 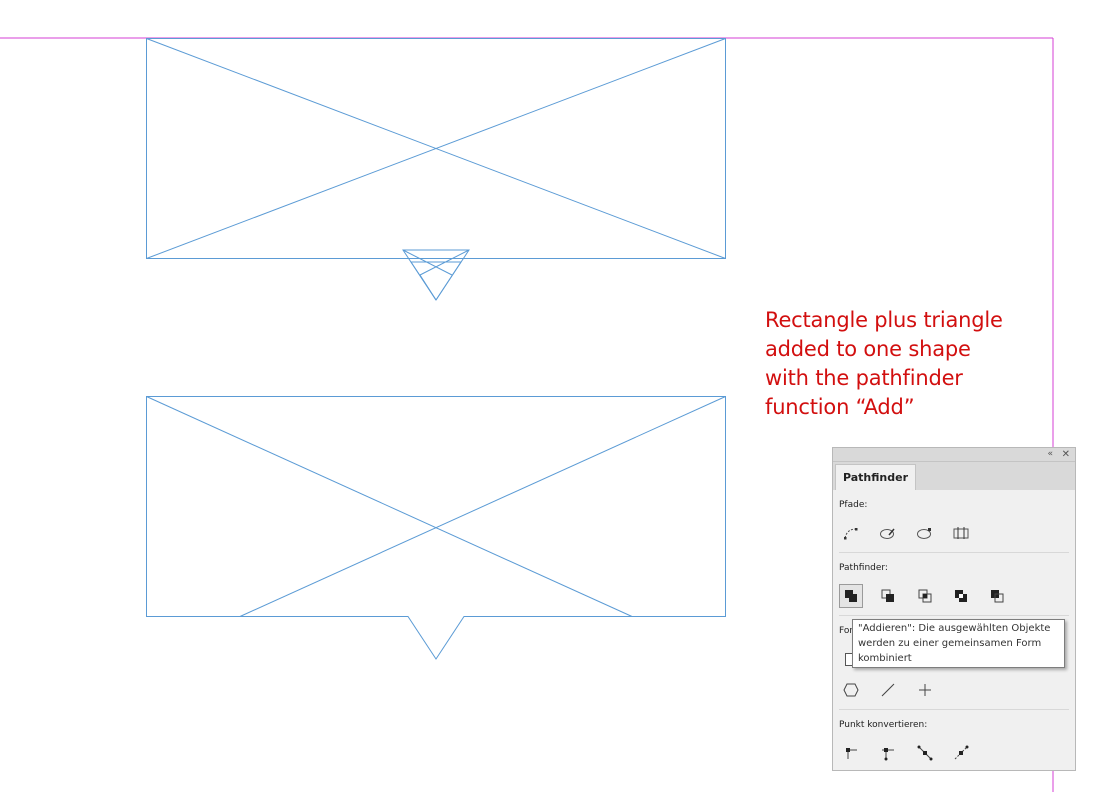 What do you see at coordinates (883, 725) in the screenshot?
I see `convert-point-section-label: Punkt konvertieren:` at bounding box center [883, 725].